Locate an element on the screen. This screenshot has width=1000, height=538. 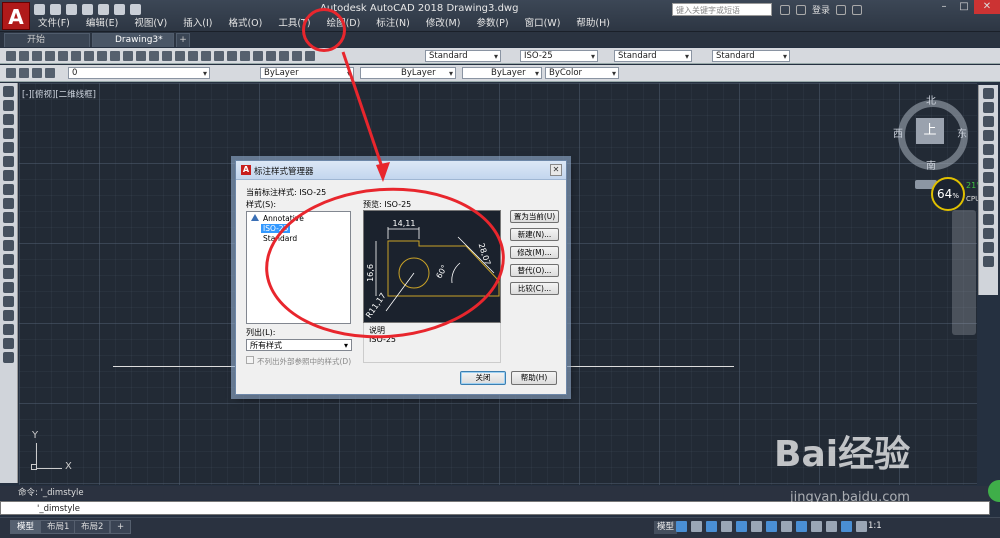
qnew-icon is located at coordinates (11, 56).